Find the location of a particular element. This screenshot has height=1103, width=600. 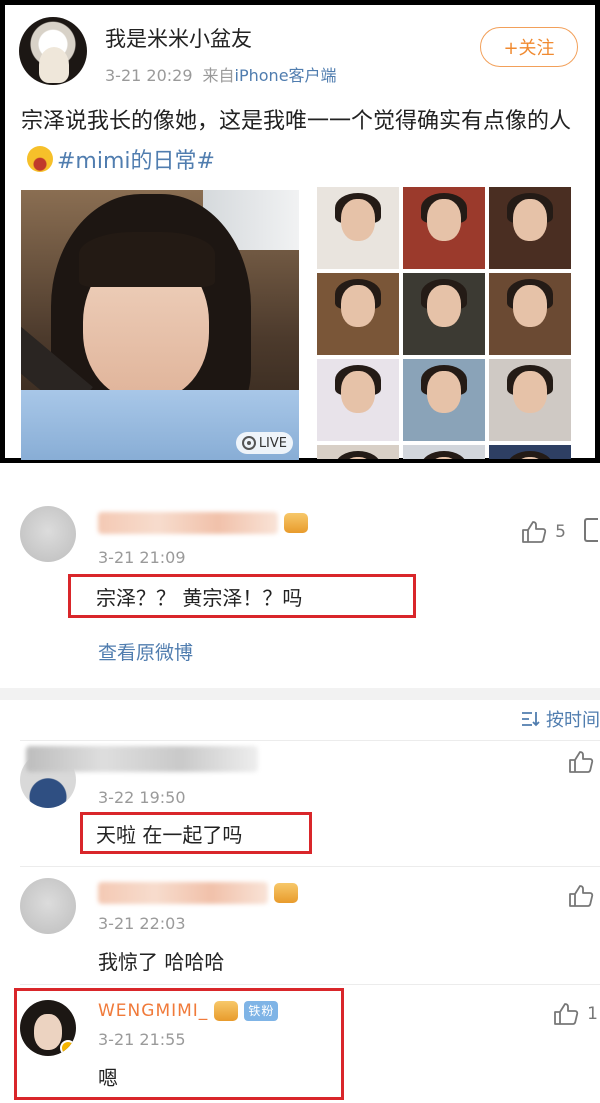

like-count: 1 is located at coordinates (592, 1014).